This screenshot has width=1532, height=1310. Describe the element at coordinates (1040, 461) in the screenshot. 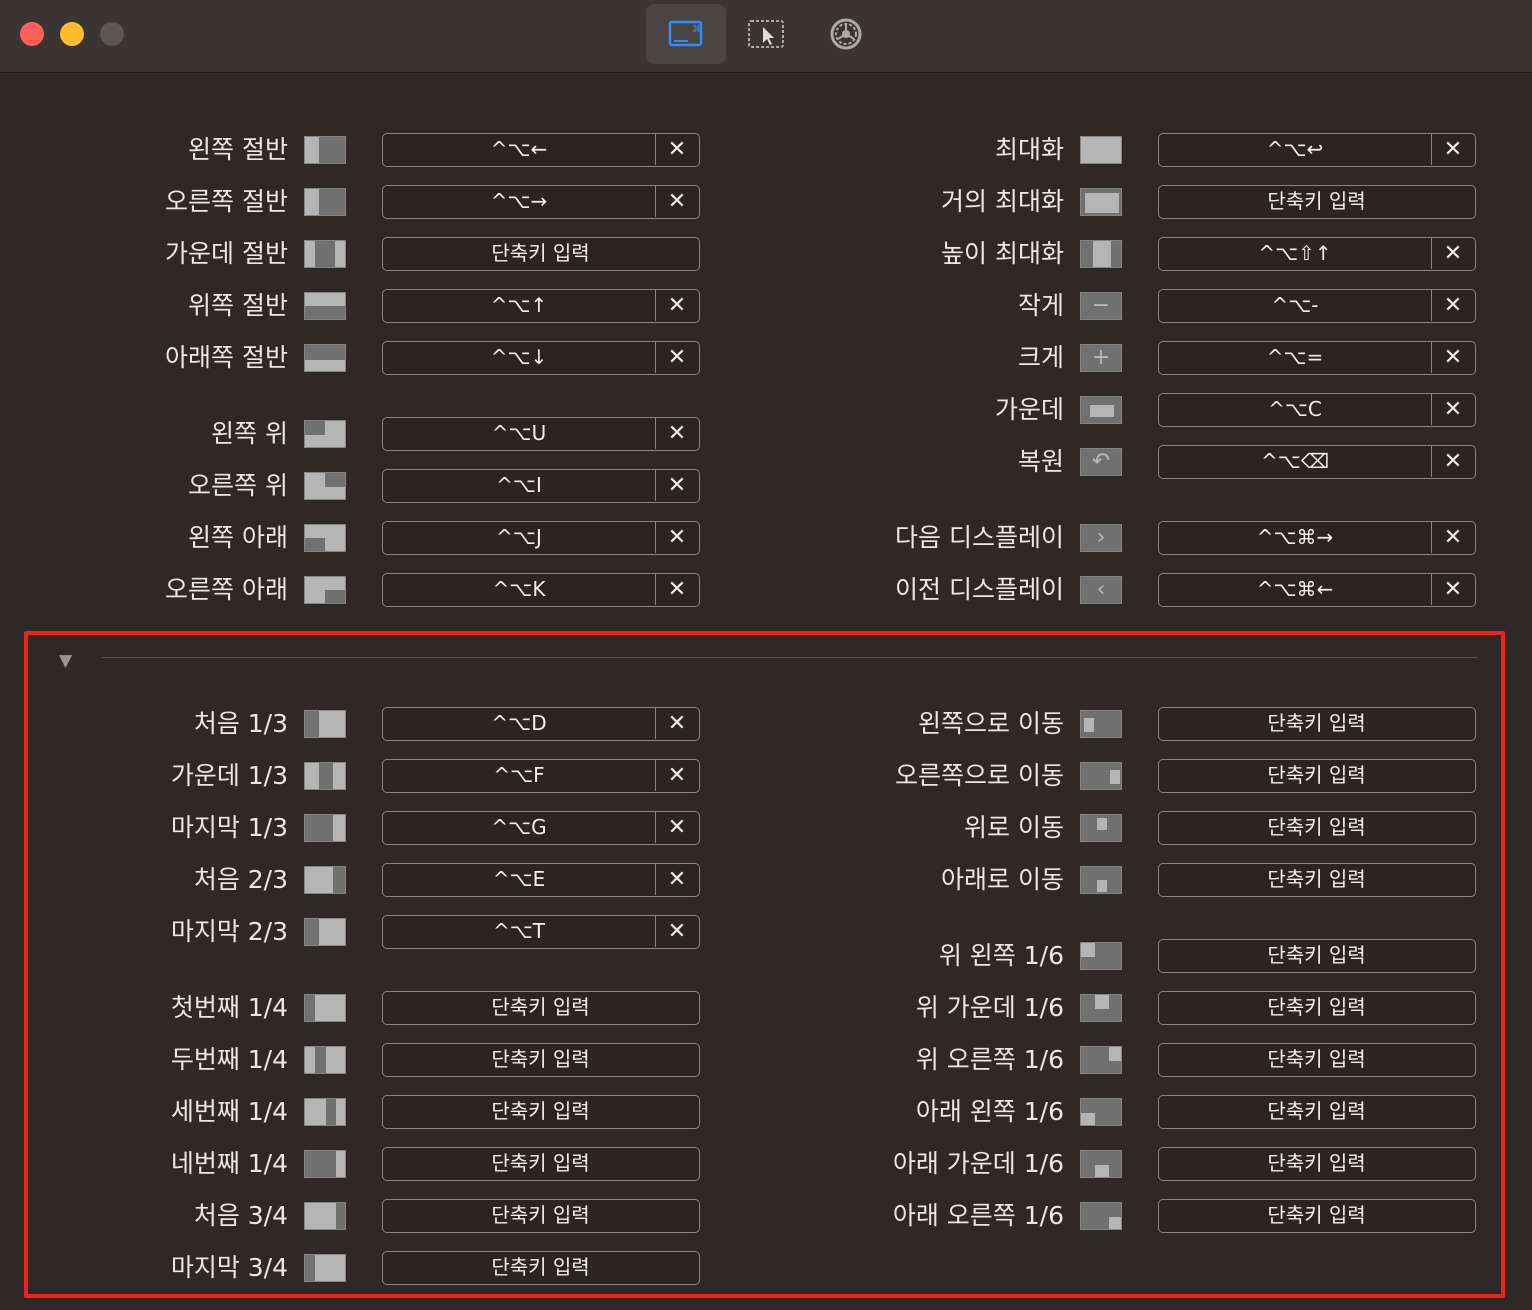

I see `shortcut-label: 복원` at that location.